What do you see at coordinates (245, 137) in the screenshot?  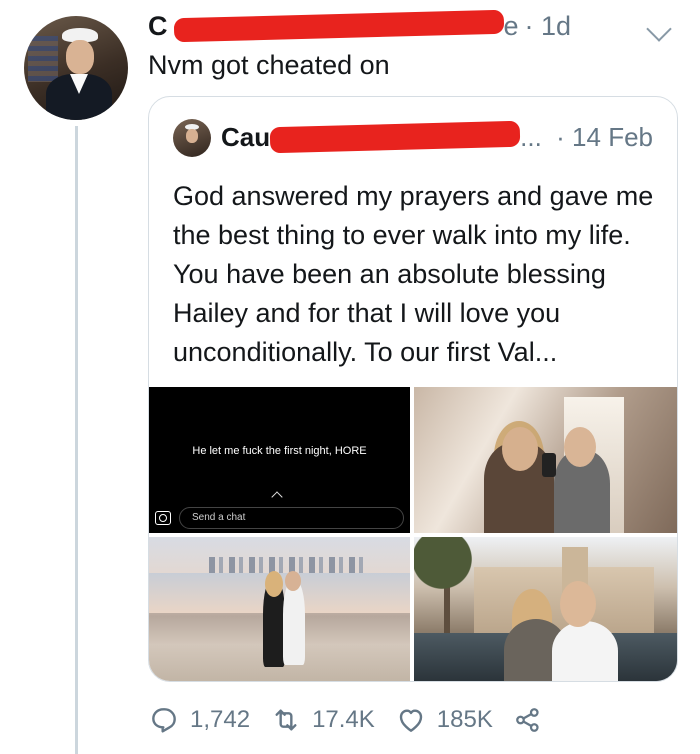 I see `quoted-author-name: Cau` at bounding box center [245, 137].